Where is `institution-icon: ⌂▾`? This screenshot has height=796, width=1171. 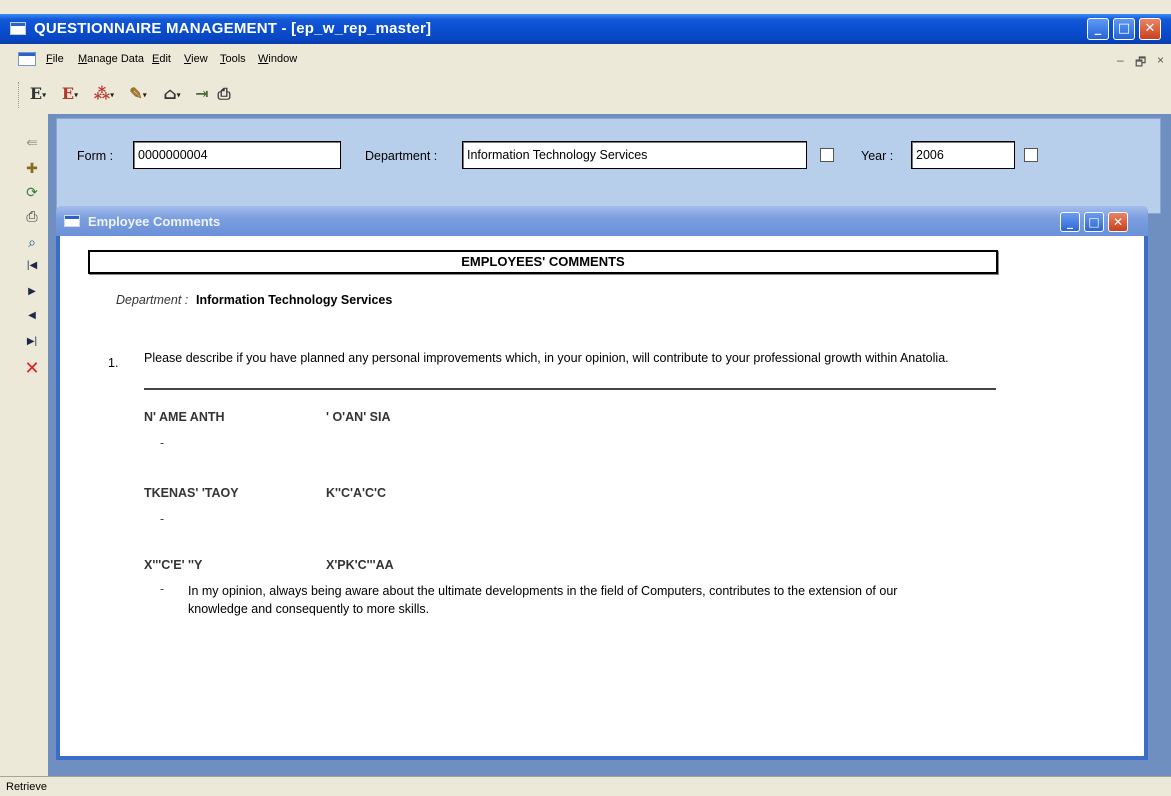 institution-icon: ⌂▾ is located at coordinates (172, 94).